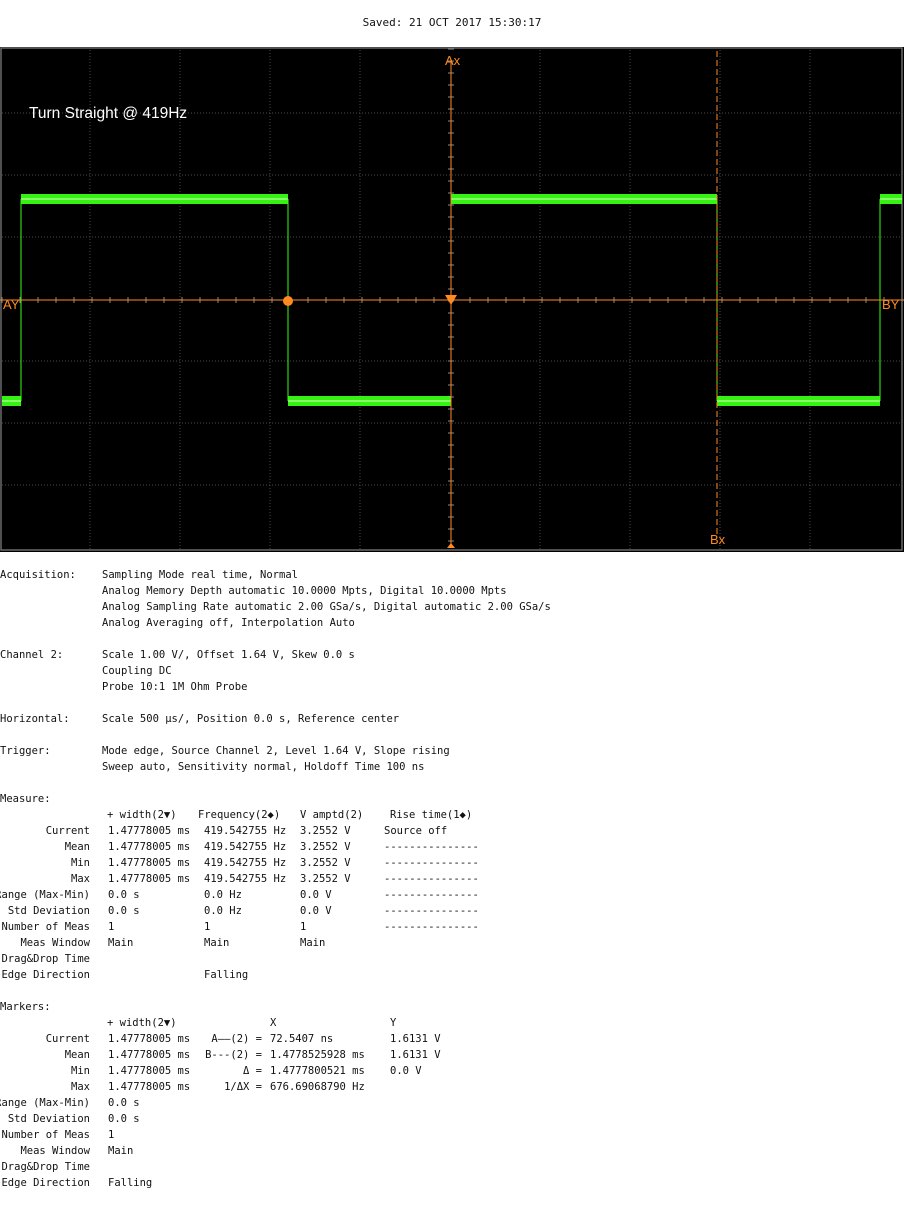  I want to click on bx-marker-label: Bx, so click(718, 539).